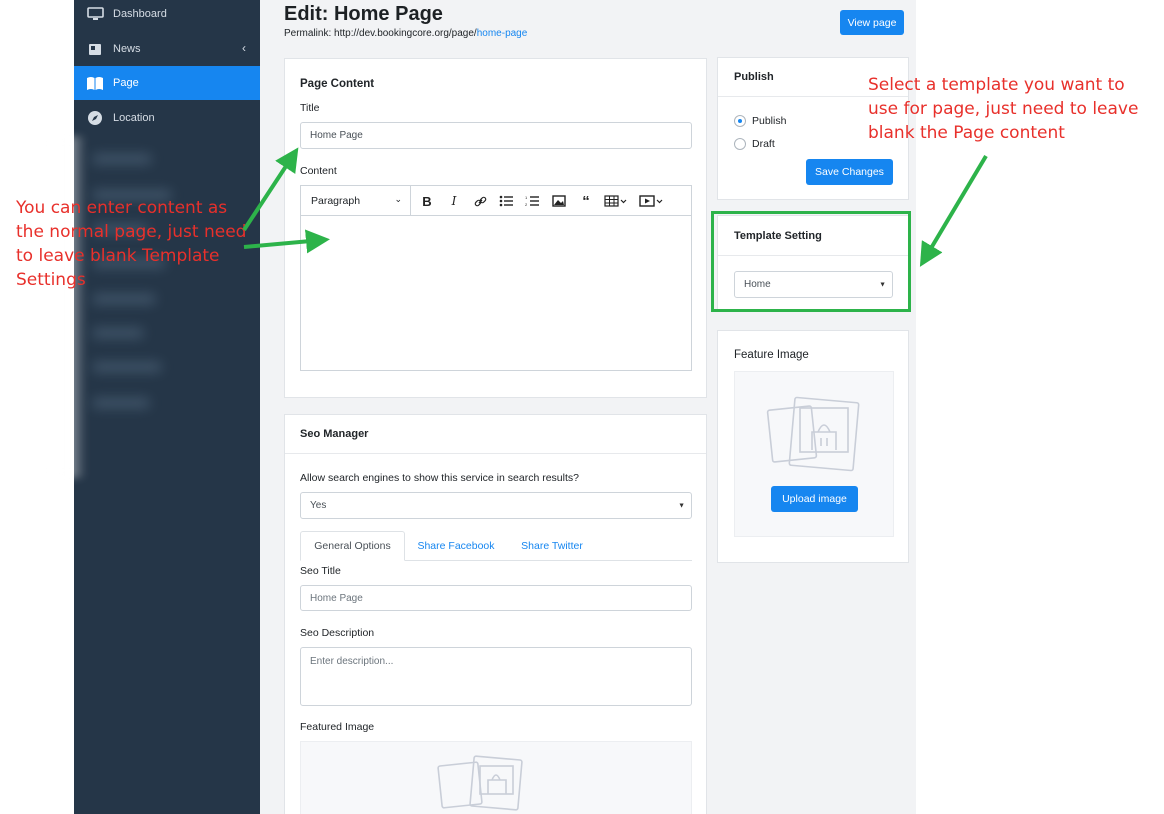  Describe the element at coordinates (615, 207) in the screenshot. I see `annotation-arrows` at that location.